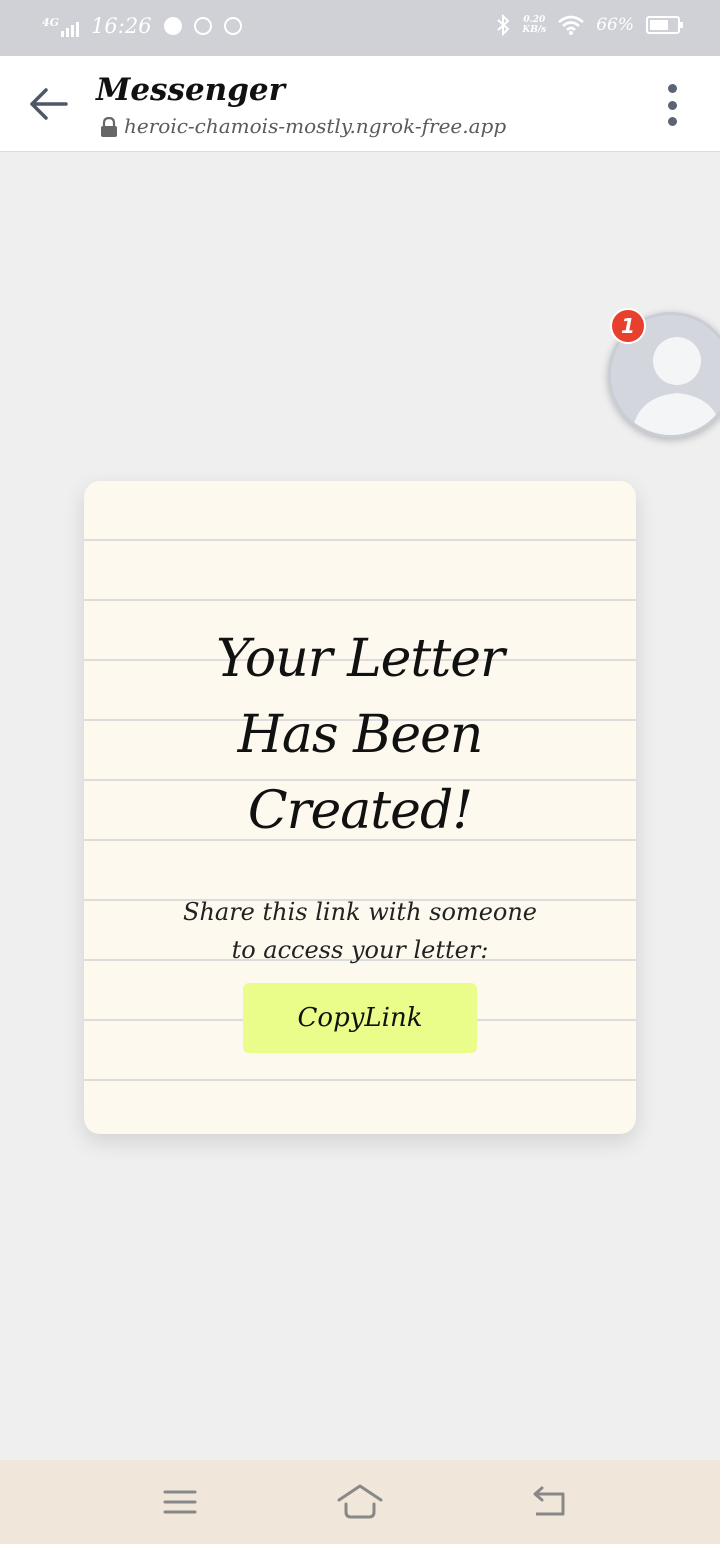  Describe the element at coordinates (503, 25) in the screenshot. I see `bluetooth-icon` at that location.